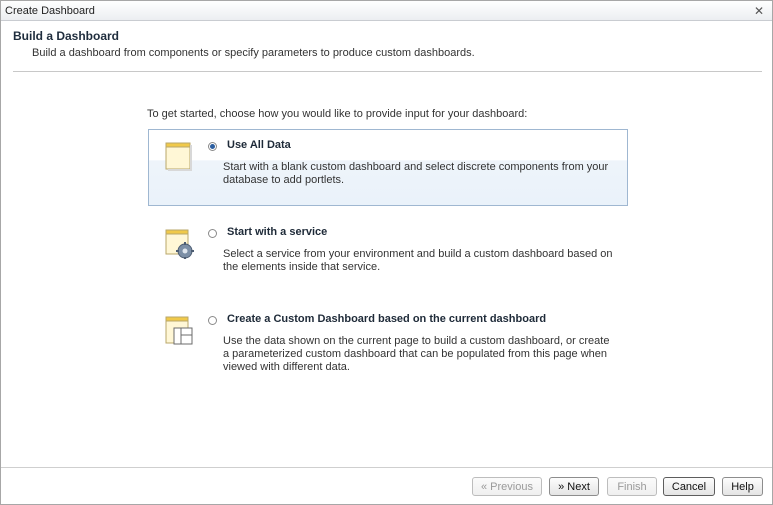  What do you see at coordinates (212, 233) in the screenshot?
I see `radio-start-with-service` at bounding box center [212, 233].